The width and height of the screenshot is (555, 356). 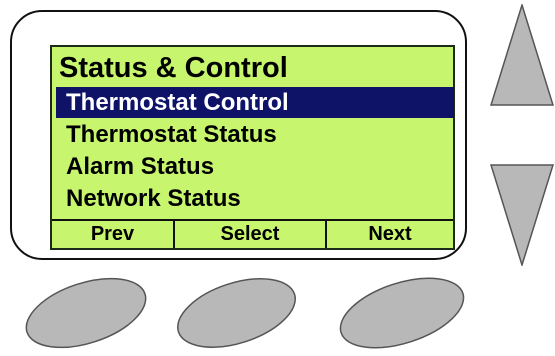 I want to click on center-softkey-button, so click(x=236, y=313).